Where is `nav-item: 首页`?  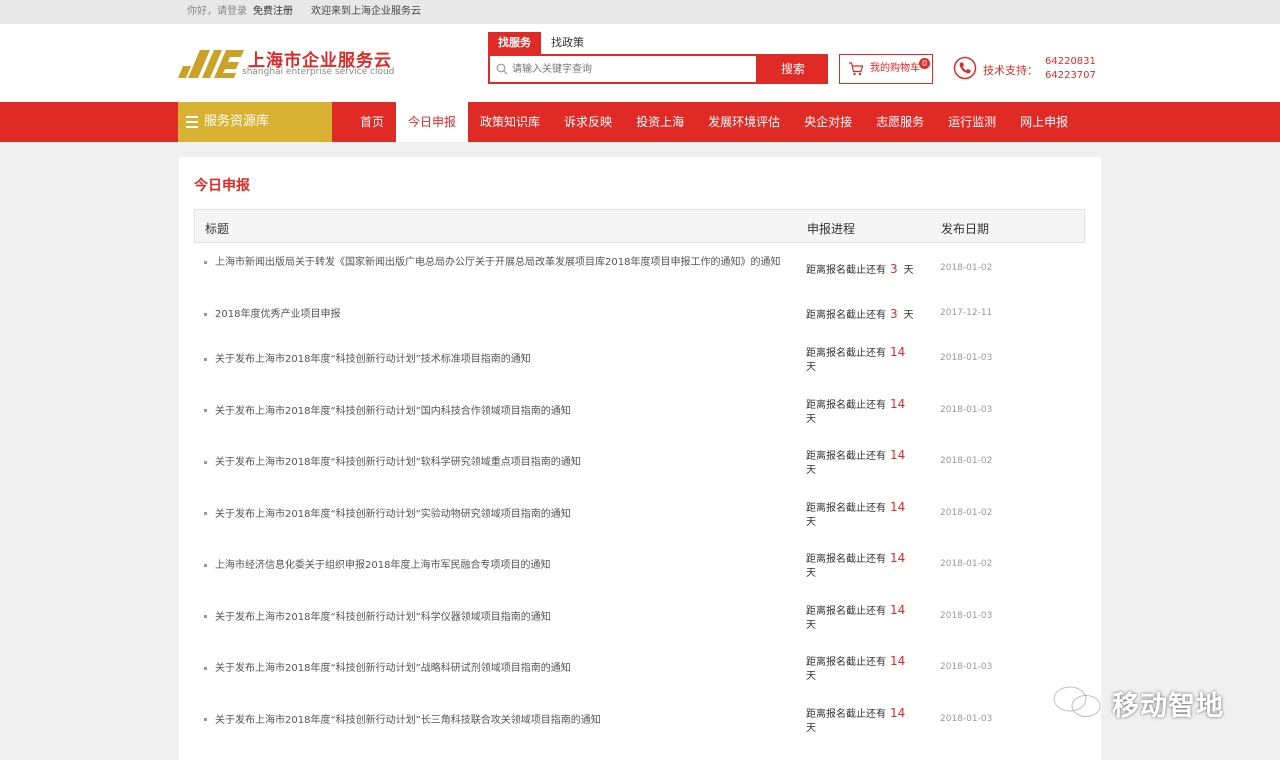 nav-item: 首页 is located at coordinates (372, 122).